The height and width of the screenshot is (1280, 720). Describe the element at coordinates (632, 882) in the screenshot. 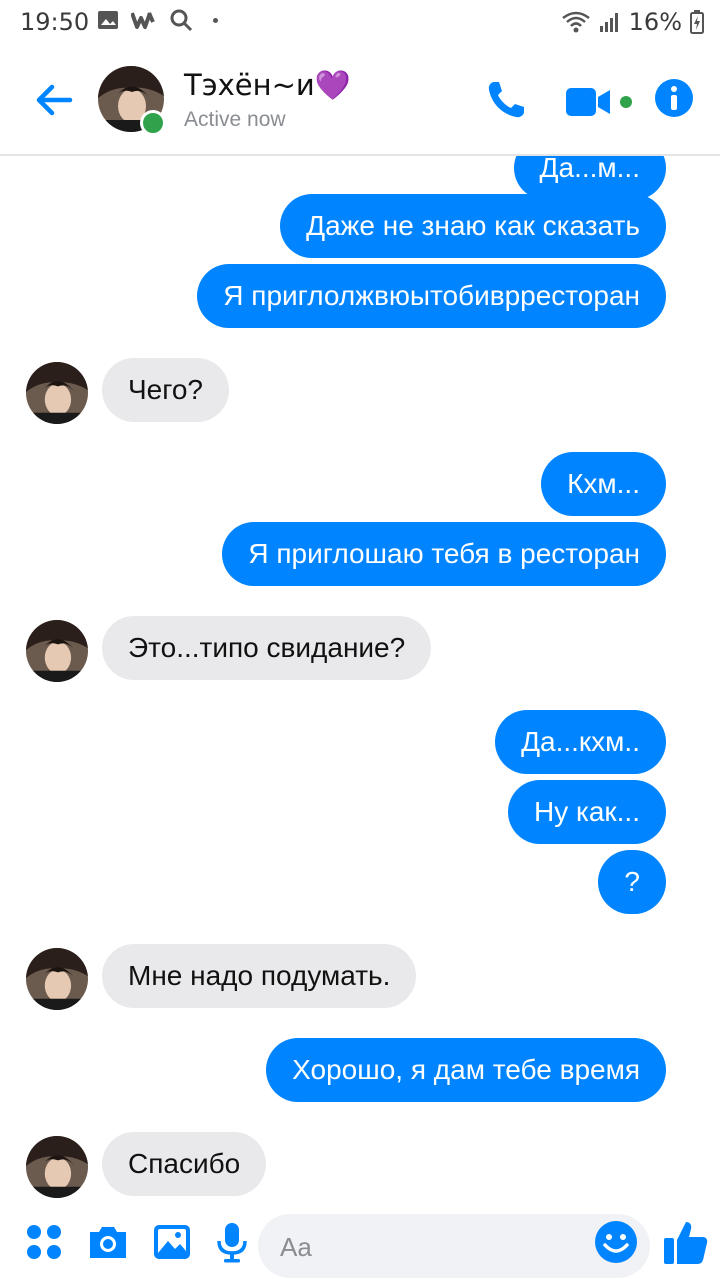

I see `message-outgoing: ?` at that location.